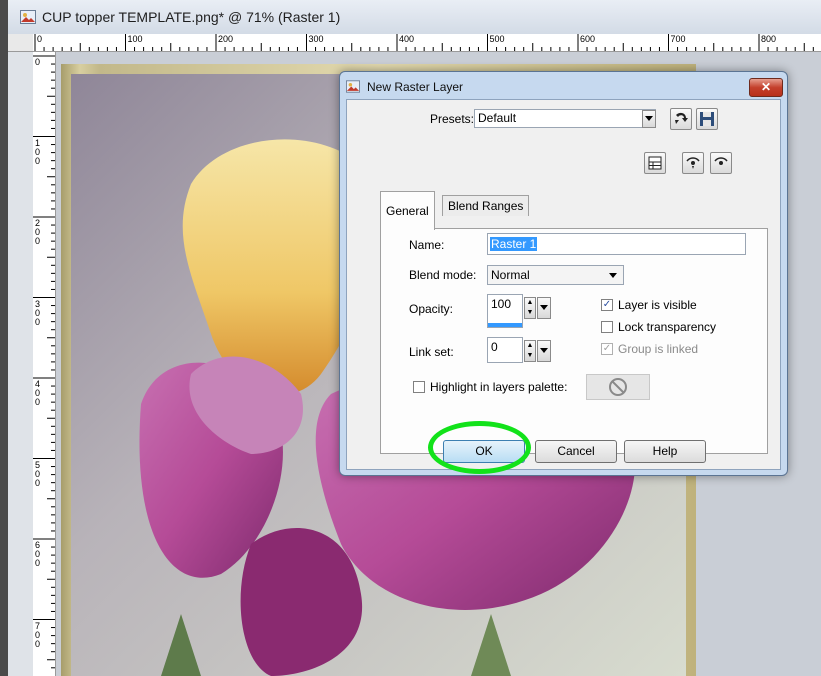 The width and height of the screenshot is (821, 676). Describe the element at coordinates (44, 364) in the screenshot. I see `vertical-ruler: 0 1 0 0 2 0 0 3 0 0 4 0 0 5 0 0 6 0 0 7 0 0` at that location.